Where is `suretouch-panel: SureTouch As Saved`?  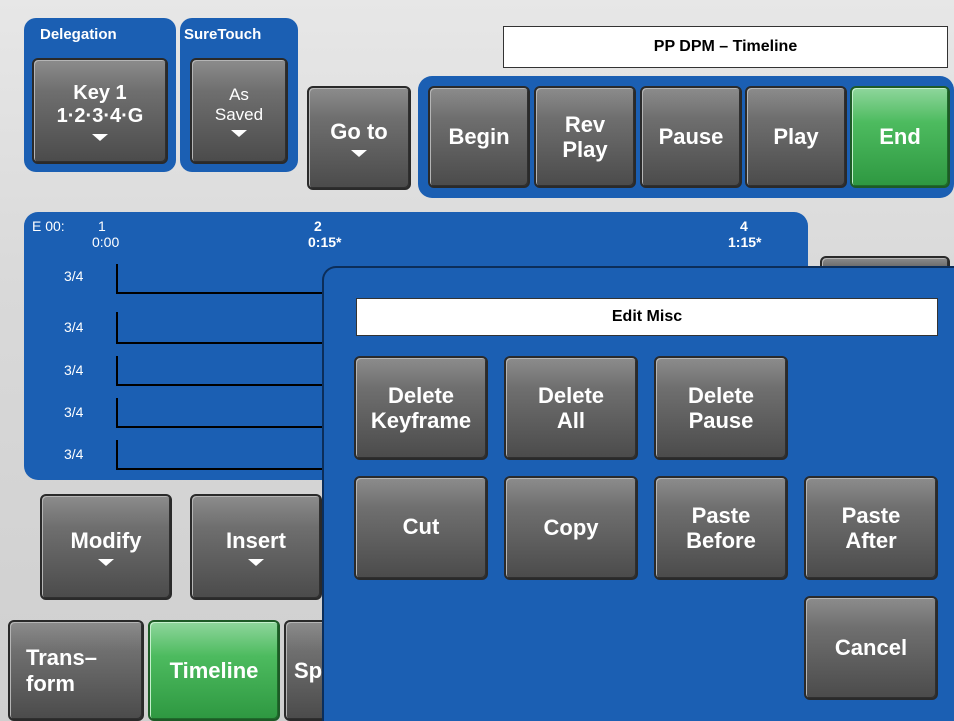 suretouch-panel: SureTouch As Saved is located at coordinates (239, 95).